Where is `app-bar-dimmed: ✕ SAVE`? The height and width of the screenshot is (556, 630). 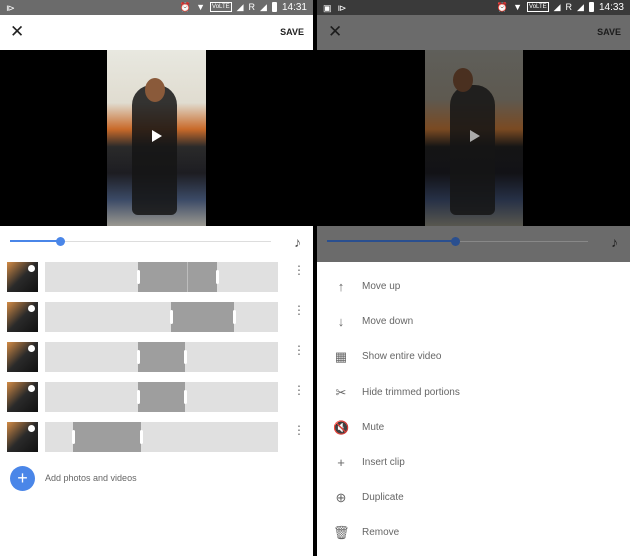
app-bar-dimmed: ✕ SAVE is located at coordinates (473, 32).